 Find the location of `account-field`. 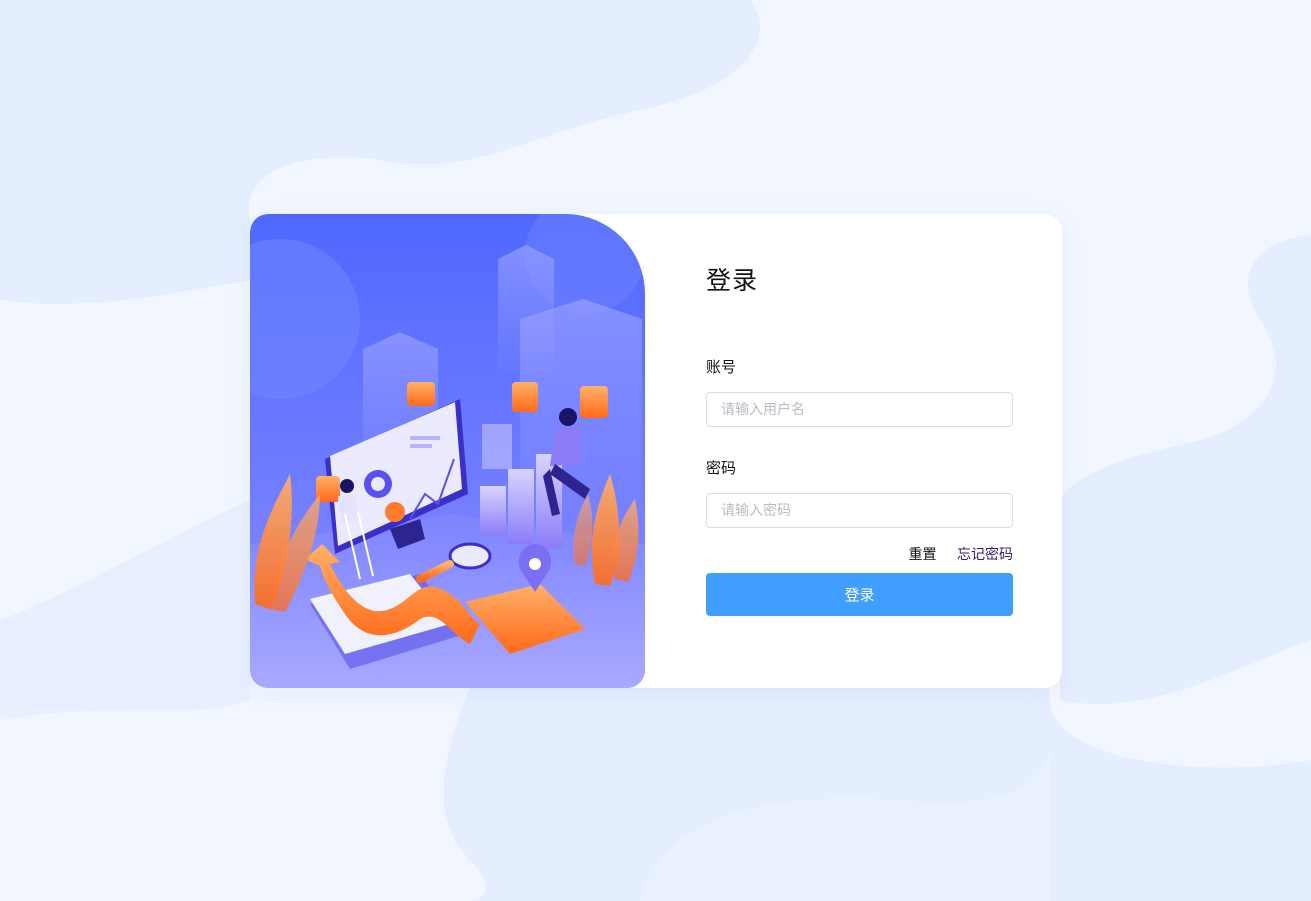

account-field is located at coordinates (859, 409).